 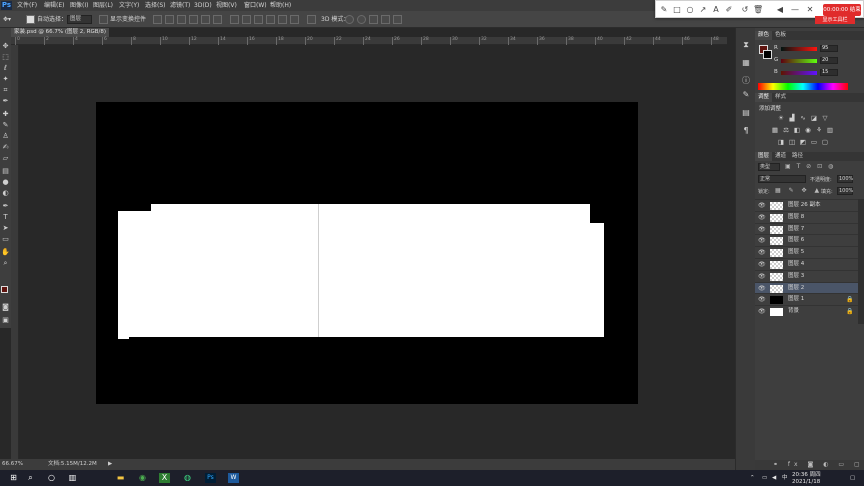 What do you see at coordinates (785, 478) in the screenshot?
I see `input-language: 中` at bounding box center [785, 478].